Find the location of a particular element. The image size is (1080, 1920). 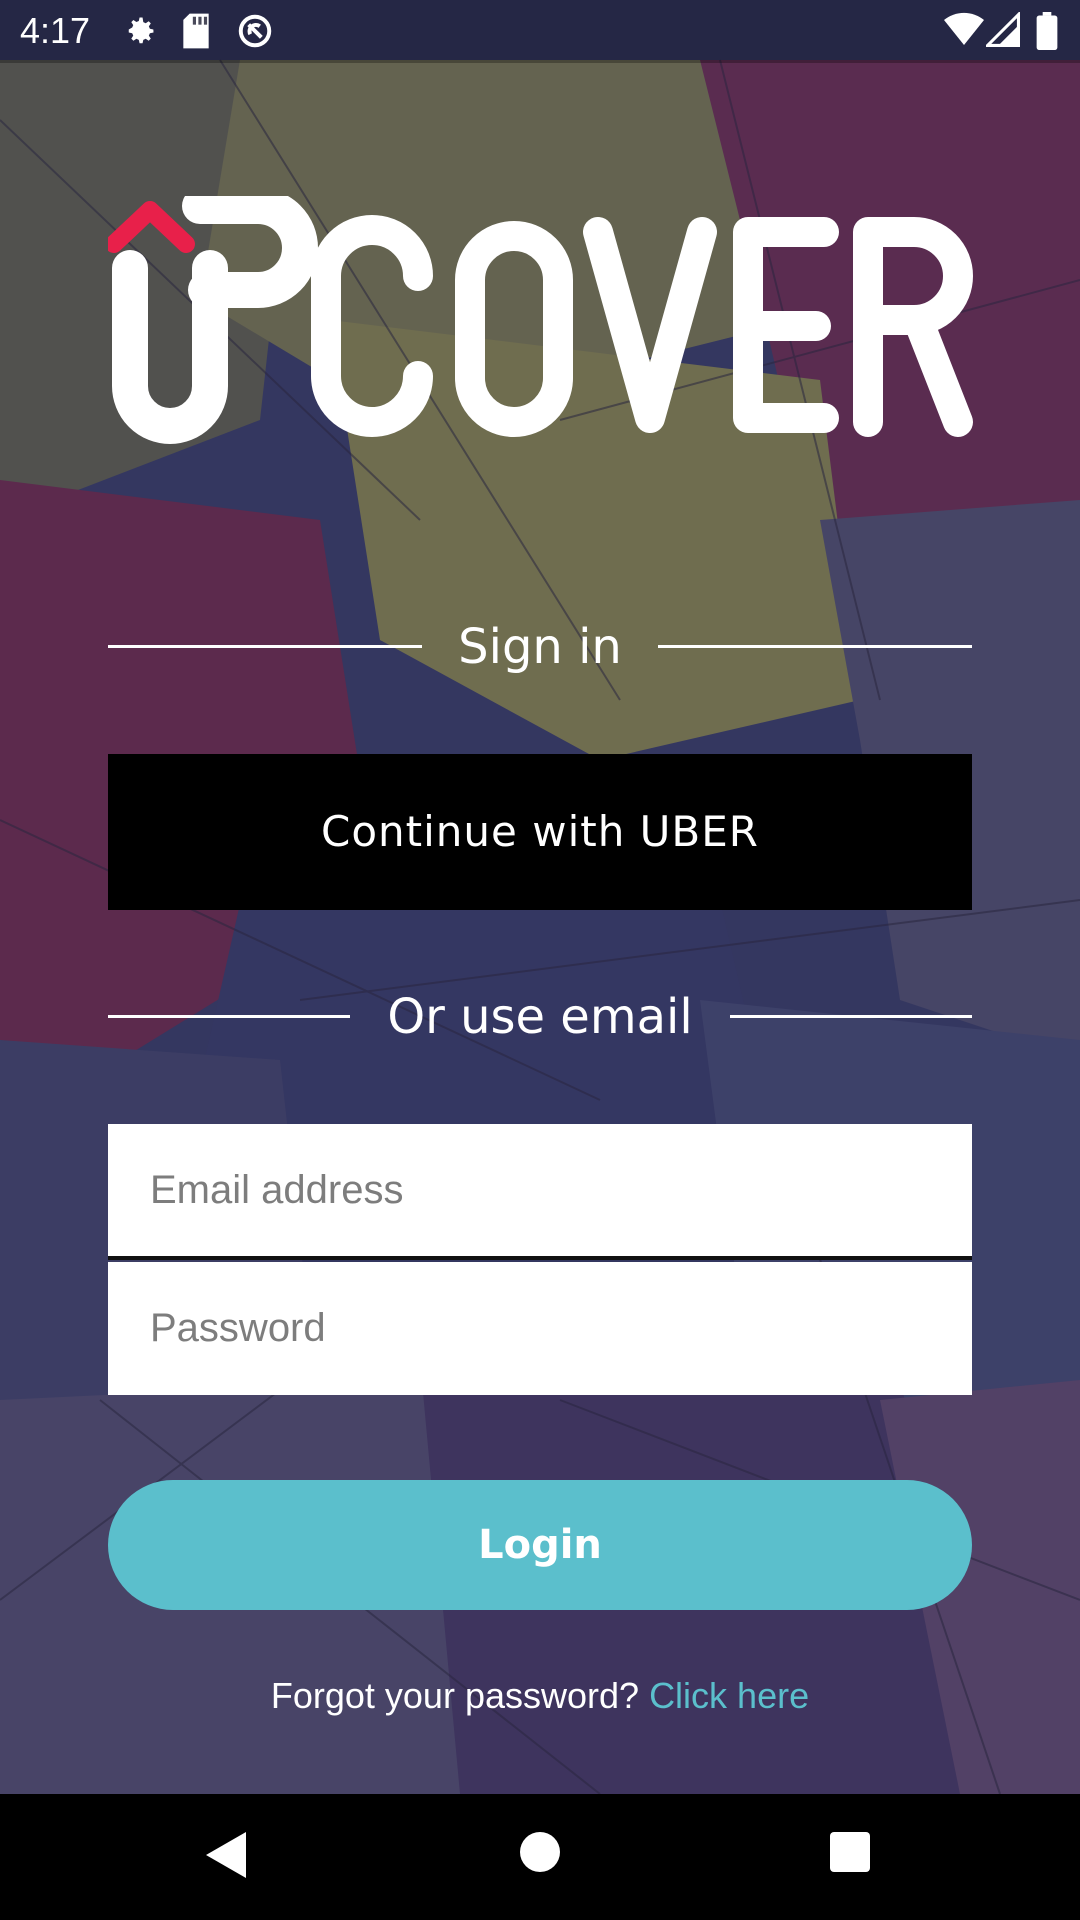

battery-icon is located at coordinates (1047, 33).